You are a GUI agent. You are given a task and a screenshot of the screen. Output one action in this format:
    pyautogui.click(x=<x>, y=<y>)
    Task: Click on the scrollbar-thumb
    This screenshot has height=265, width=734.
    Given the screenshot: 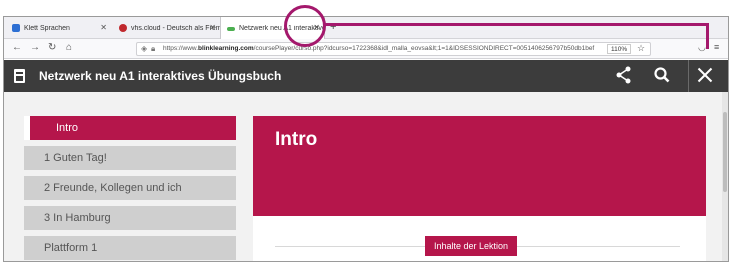 What is the action you would take?
    pyautogui.click(x=725, y=152)
    